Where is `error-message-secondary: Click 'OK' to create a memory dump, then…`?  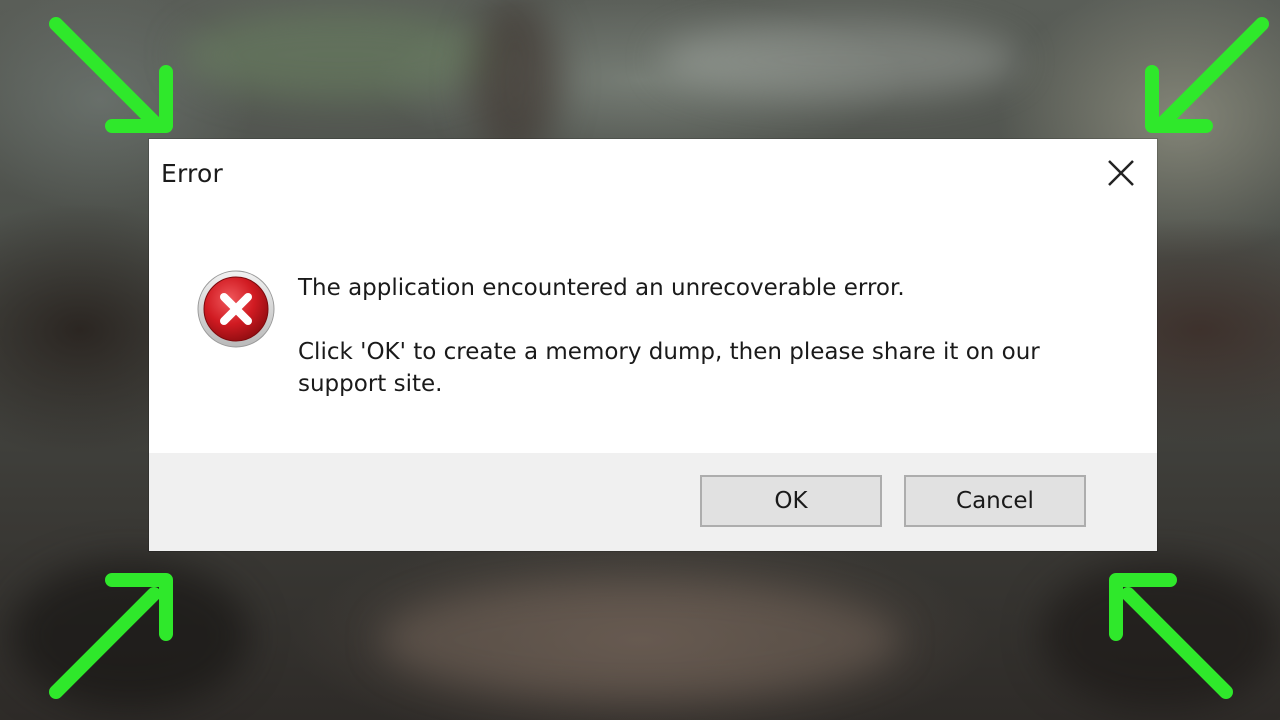
error-message-secondary: Click 'OK' to create a memory dump, then… is located at coordinates (669, 368).